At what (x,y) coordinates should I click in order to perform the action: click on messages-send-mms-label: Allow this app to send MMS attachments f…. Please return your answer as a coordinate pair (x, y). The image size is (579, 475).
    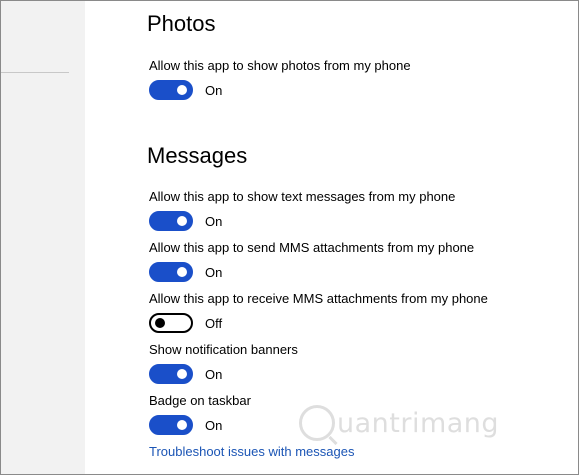
    Looking at the image, I should click on (312, 247).